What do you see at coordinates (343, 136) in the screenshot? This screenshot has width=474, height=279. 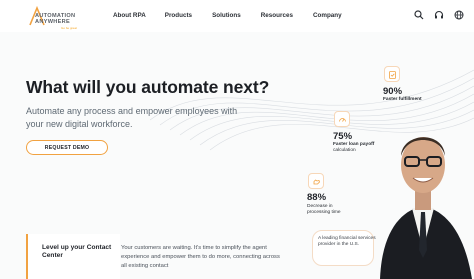 I see `stat-2-value: 75%` at bounding box center [343, 136].